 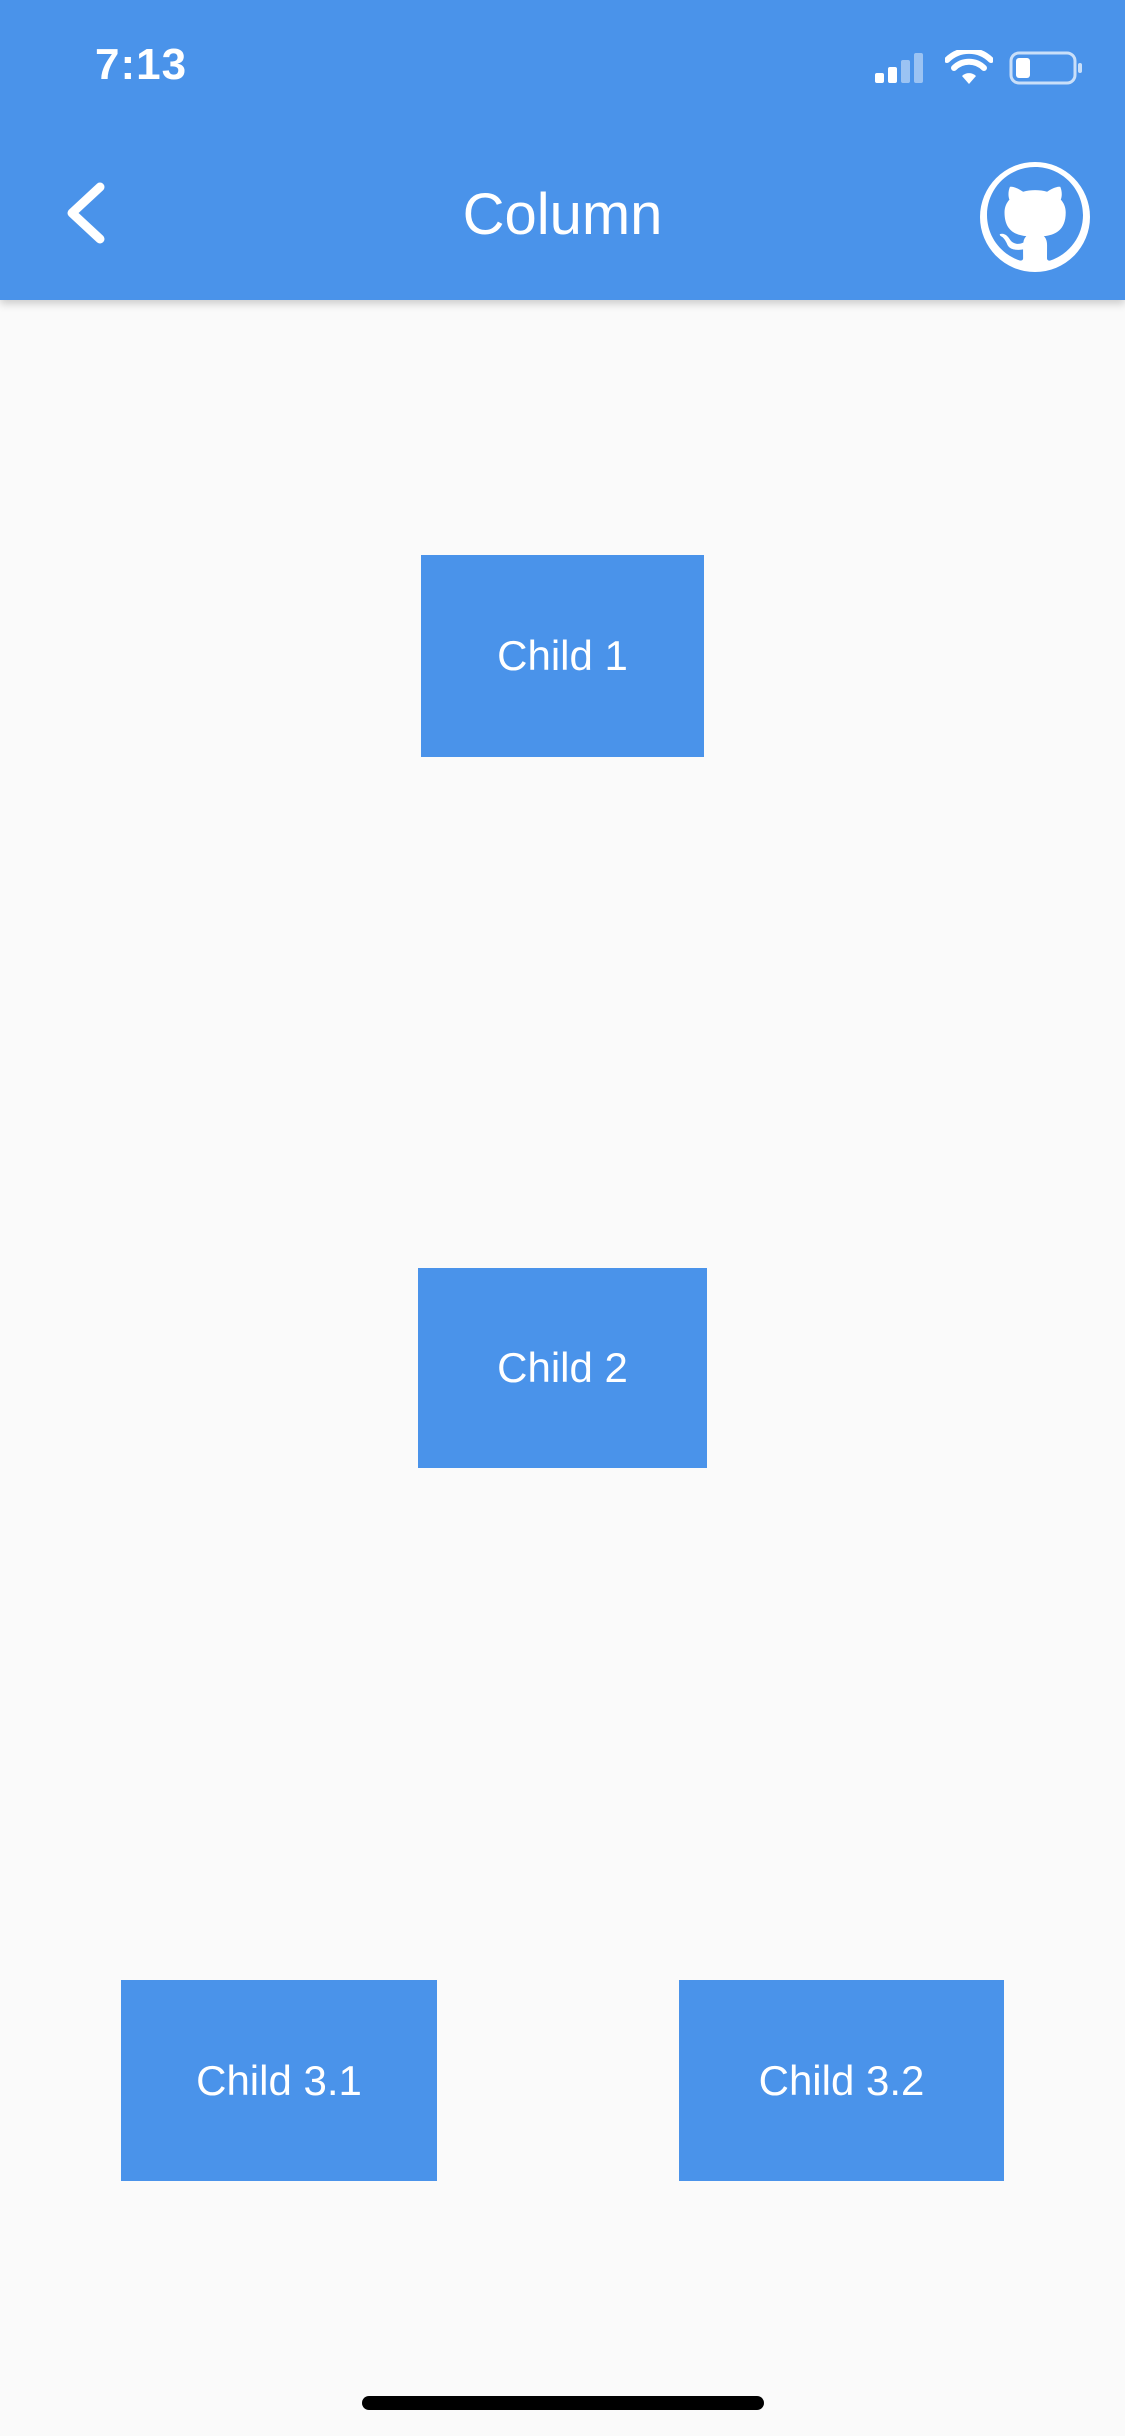 What do you see at coordinates (141, 64) in the screenshot?
I see `status-time: 7:13` at bounding box center [141, 64].